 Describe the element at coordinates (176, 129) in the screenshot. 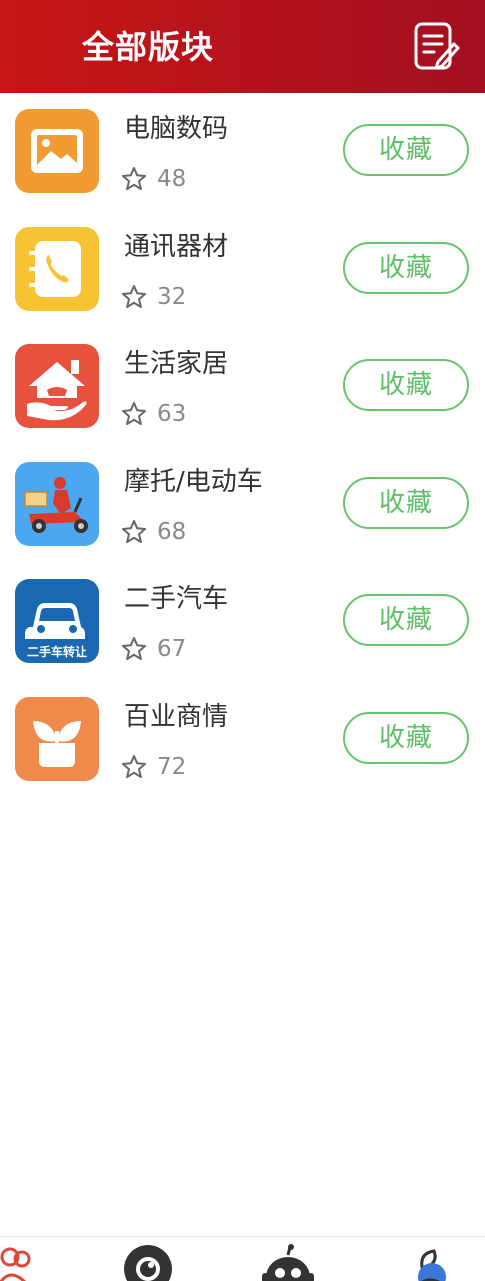

I see `board-name: 电脑数码` at that location.